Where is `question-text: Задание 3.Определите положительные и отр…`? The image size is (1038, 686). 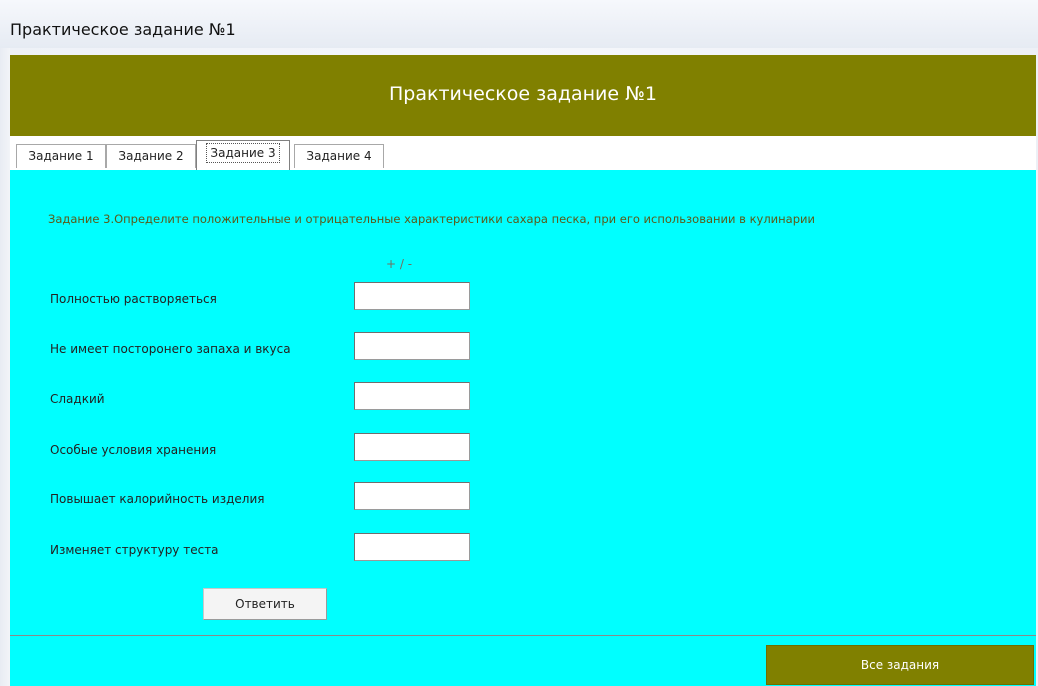
question-text: Задание 3.Определите положительные и отр… is located at coordinates (431, 219).